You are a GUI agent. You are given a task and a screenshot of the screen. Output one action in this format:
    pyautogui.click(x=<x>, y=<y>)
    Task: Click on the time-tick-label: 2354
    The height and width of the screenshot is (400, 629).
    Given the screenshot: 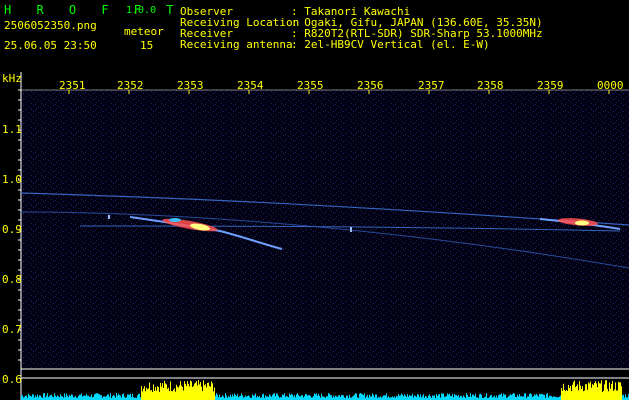 What is the action you would take?
    pyautogui.click(x=250, y=85)
    